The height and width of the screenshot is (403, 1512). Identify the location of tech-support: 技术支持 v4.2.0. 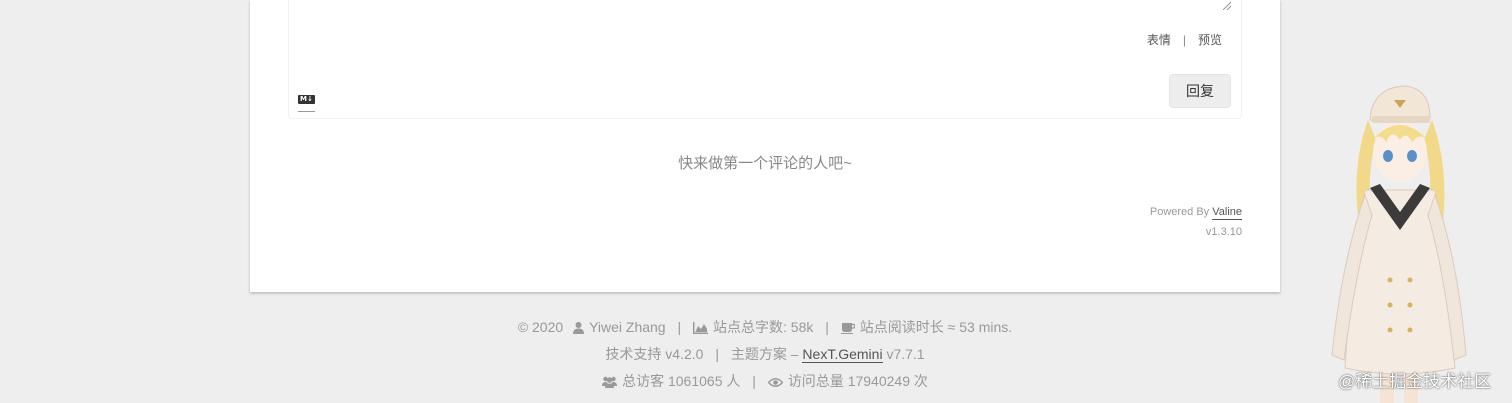
(654, 354).